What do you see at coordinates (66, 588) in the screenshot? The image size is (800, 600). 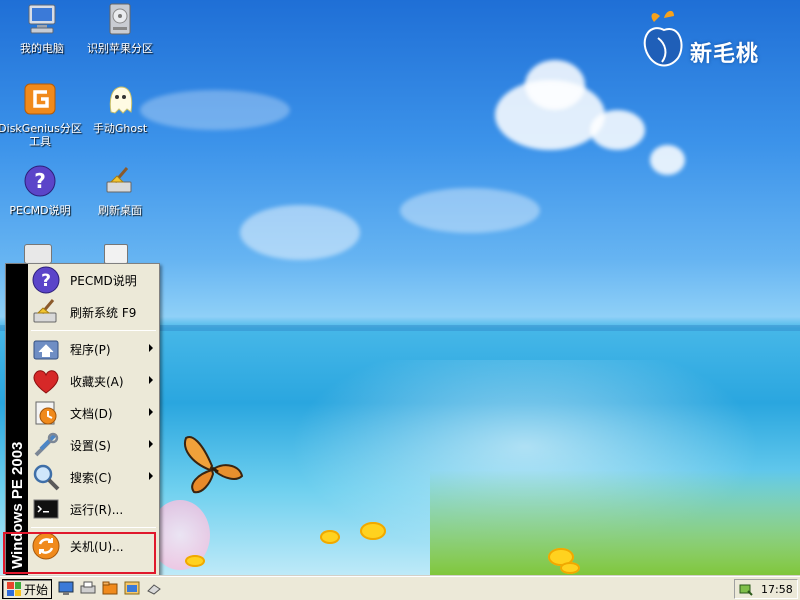 I see `desktop-icon` at bounding box center [66, 588].